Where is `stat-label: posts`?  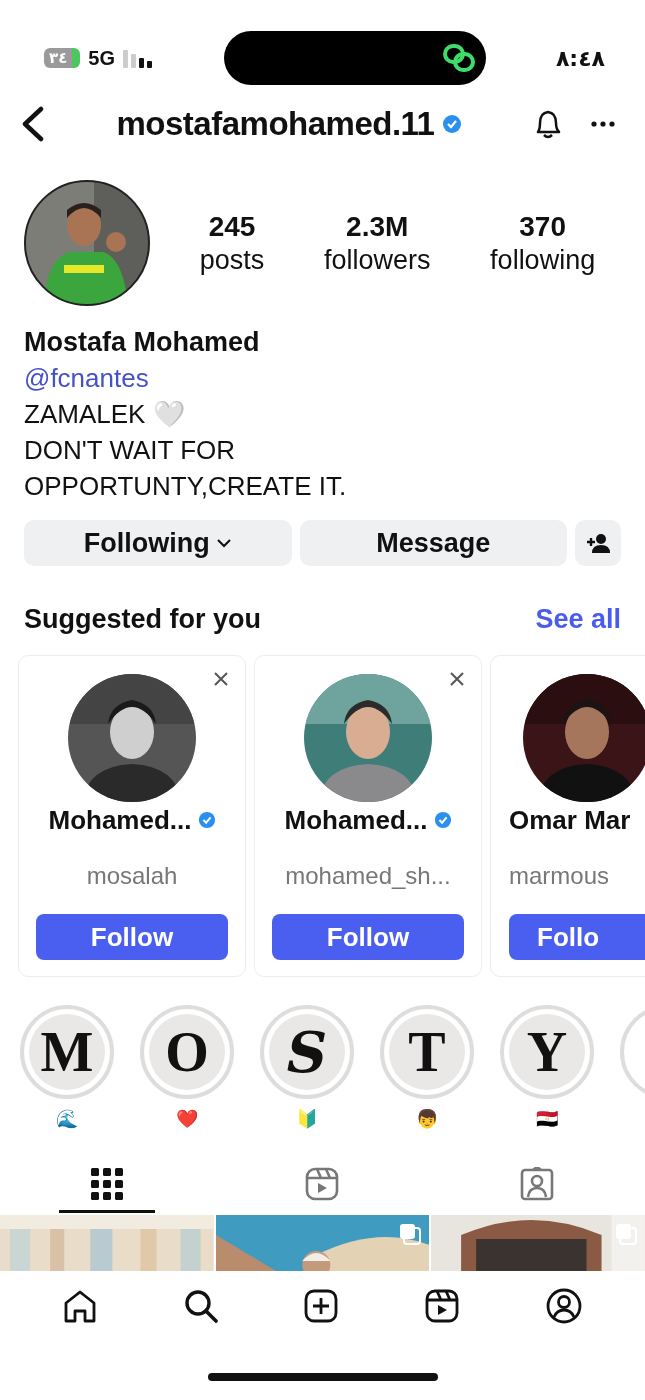 stat-label: posts is located at coordinates (232, 260).